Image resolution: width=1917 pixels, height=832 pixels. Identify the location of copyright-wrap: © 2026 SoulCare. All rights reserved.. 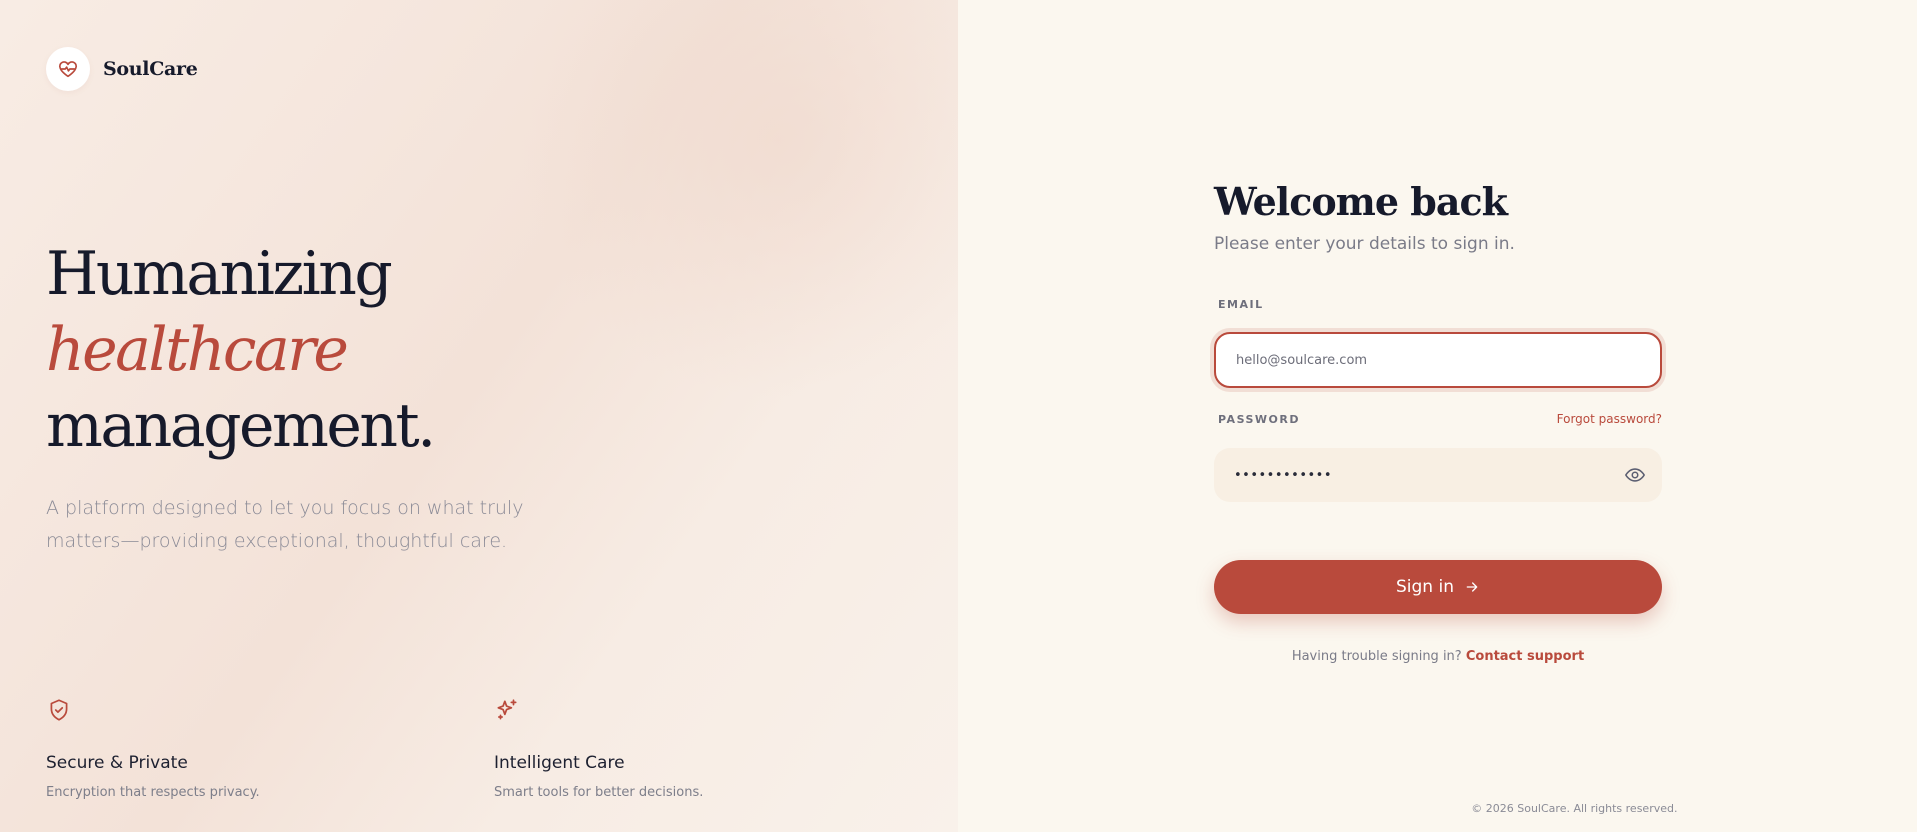
(1437, 808).